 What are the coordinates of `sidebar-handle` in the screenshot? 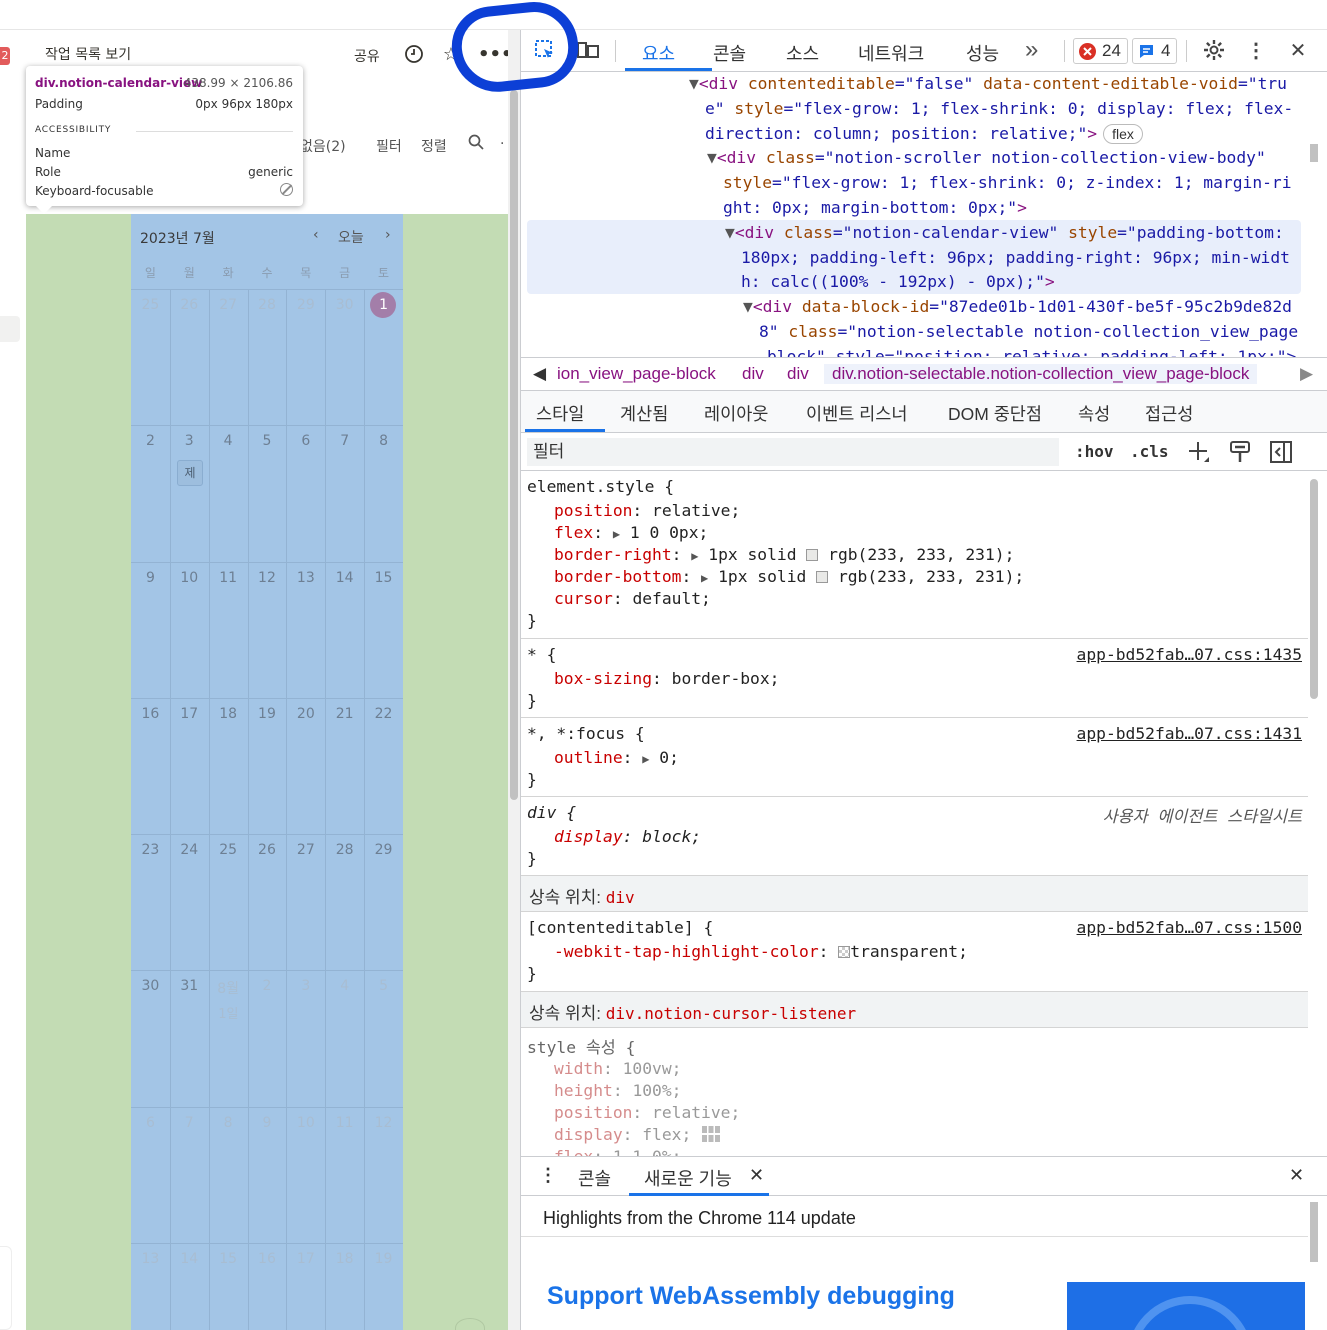 It's located at (10, 329).